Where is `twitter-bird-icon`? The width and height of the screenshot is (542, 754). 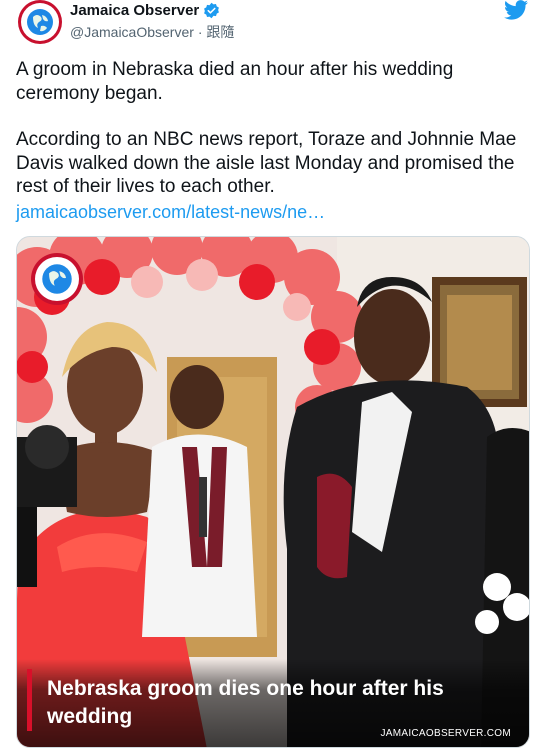 twitter-bird-icon is located at coordinates (516, 10).